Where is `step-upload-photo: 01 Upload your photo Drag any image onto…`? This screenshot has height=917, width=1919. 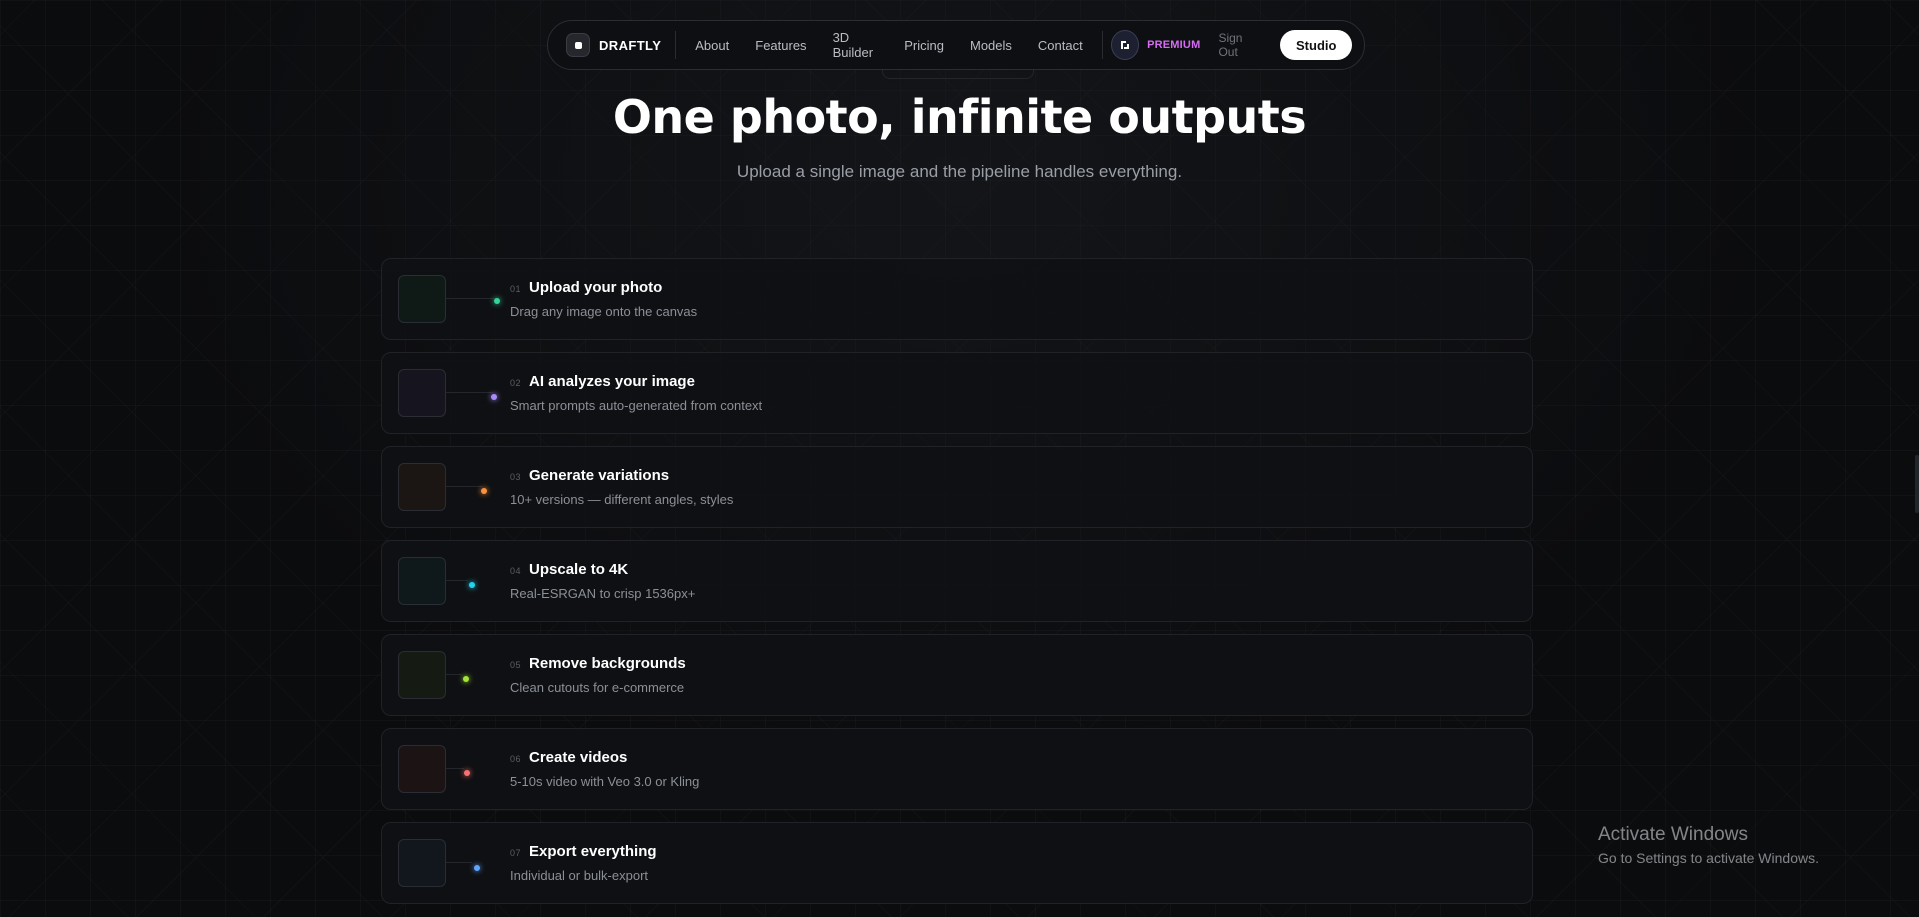 step-upload-photo: 01 Upload your photo Drag any image onto… is located at coordinates (957, 299).